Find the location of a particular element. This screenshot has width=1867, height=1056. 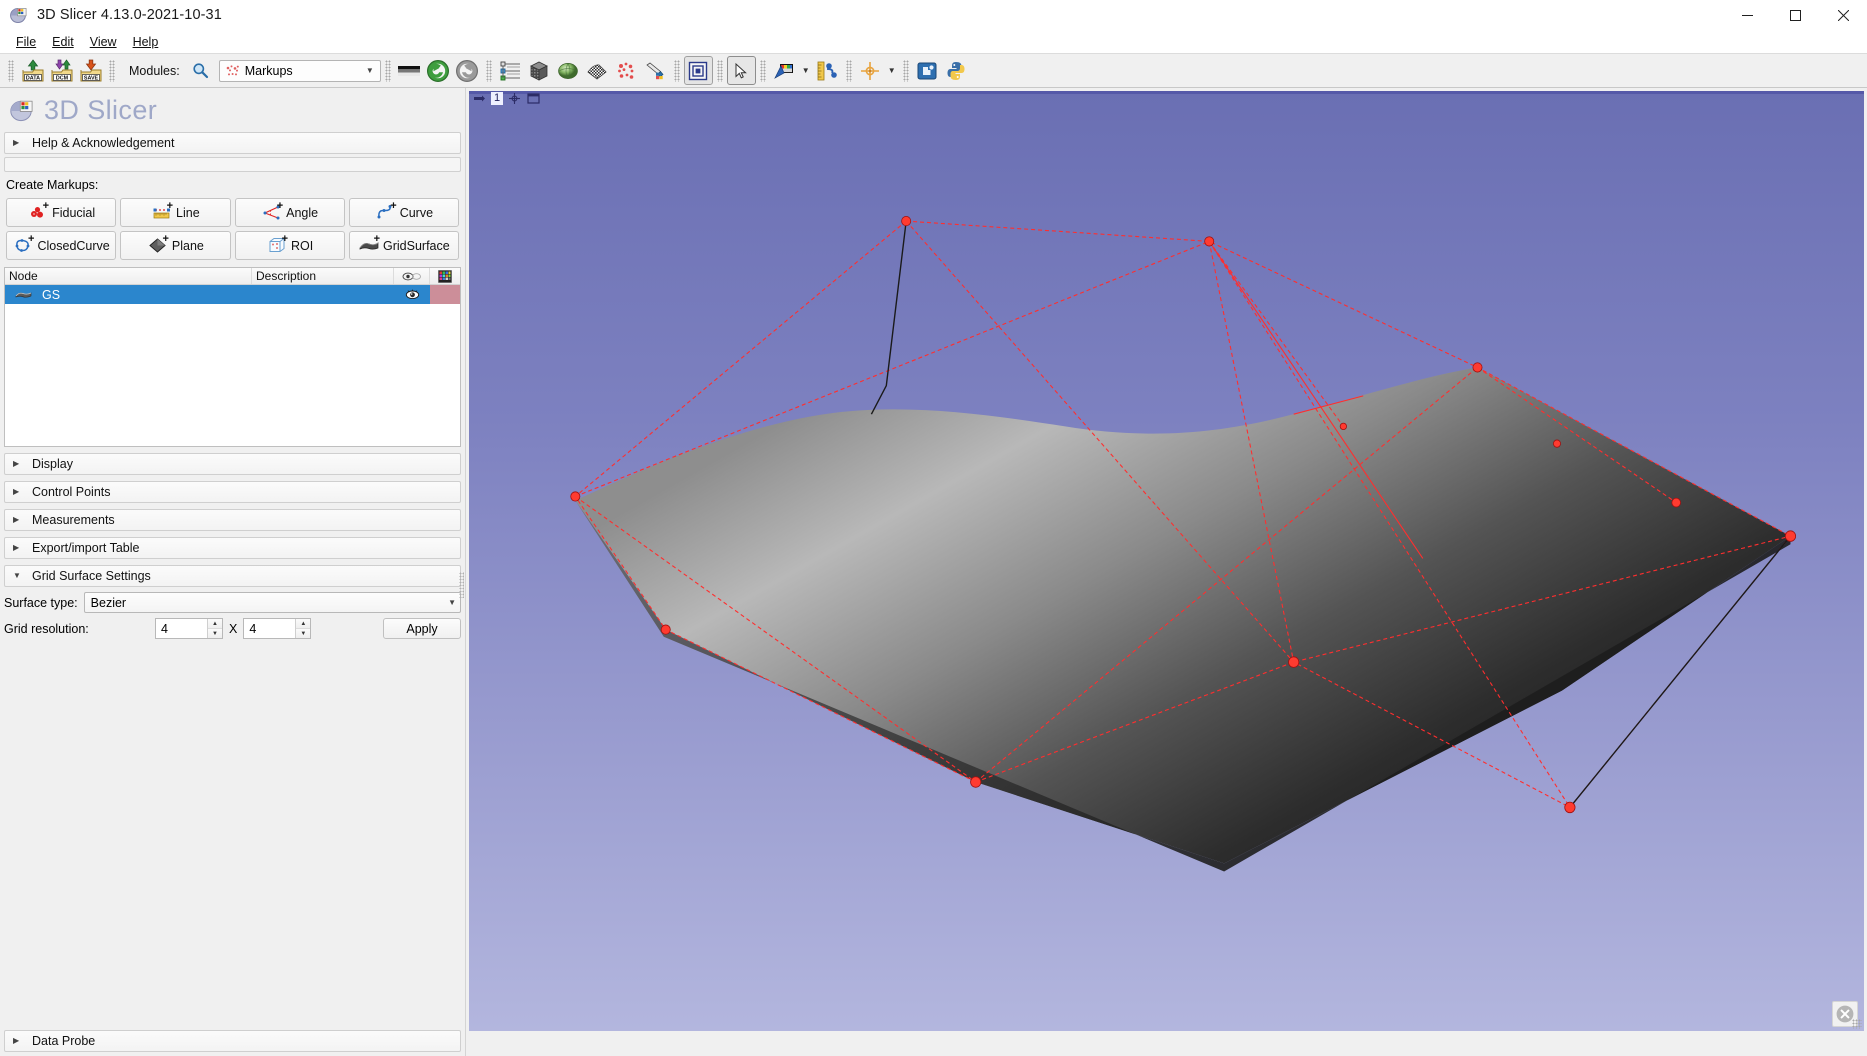

crosshair-button is located at coordinates (870, 70).